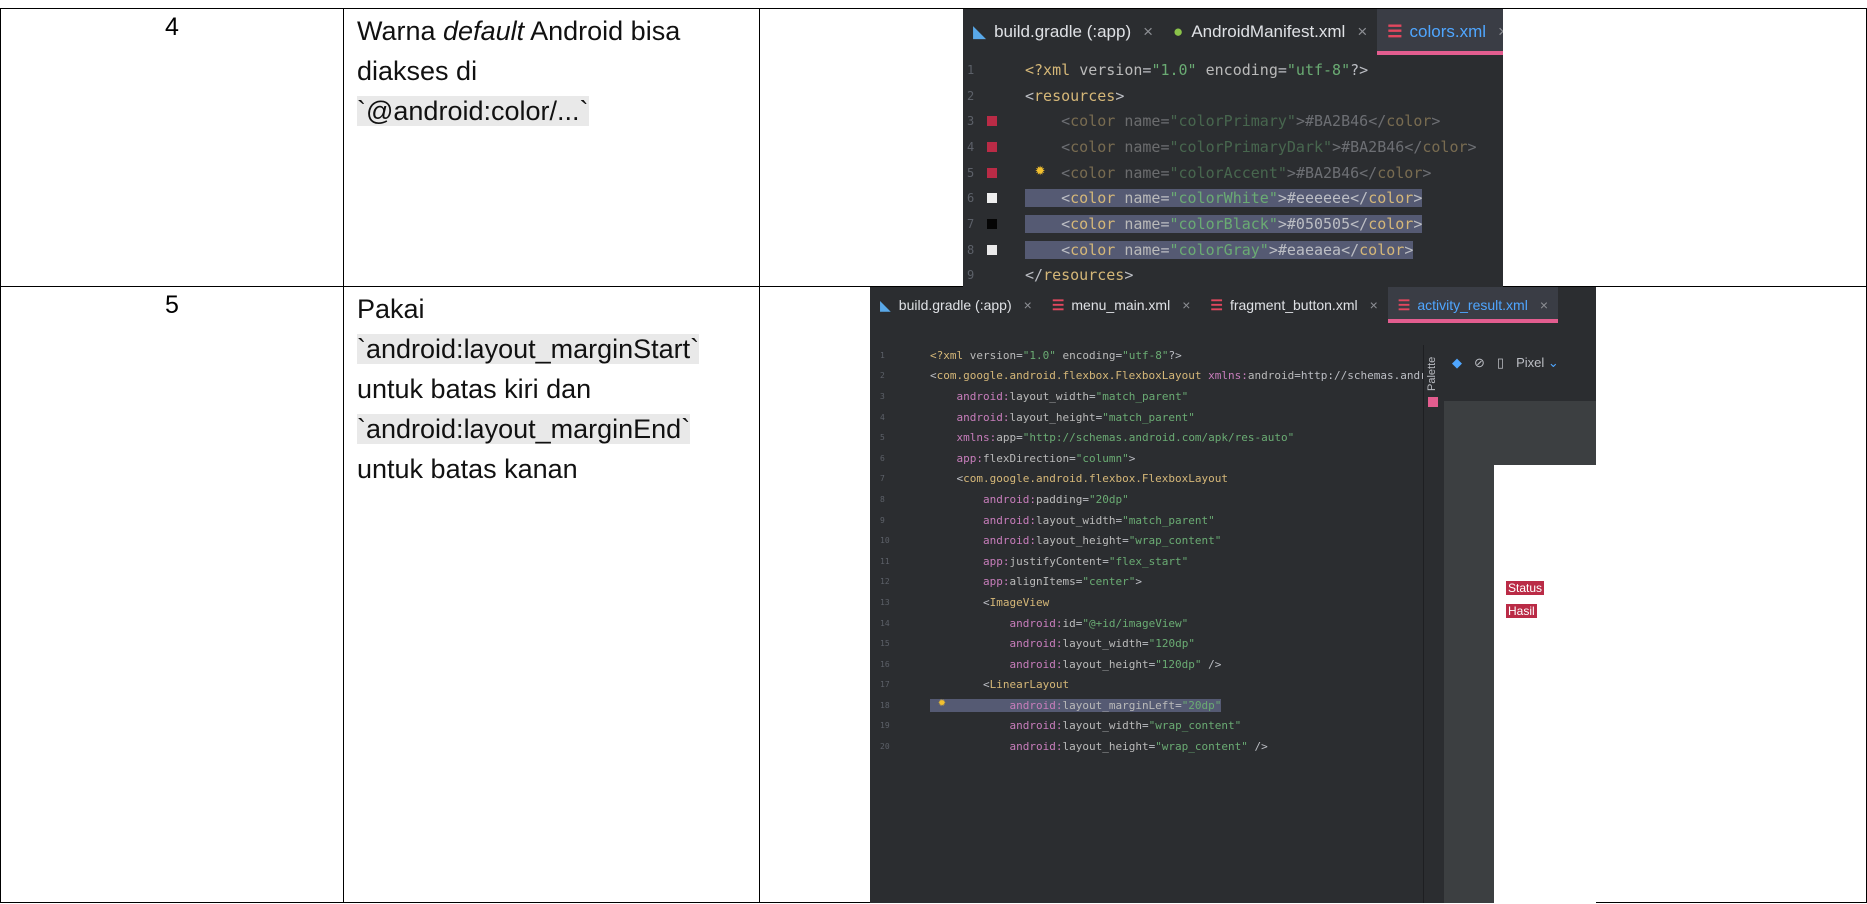 This screenshot has height=904, width=1867. What do you see at coordinates (400, 31) in the screenshot?
I see `desc-text: Warna` at bounding box center [400, 31].